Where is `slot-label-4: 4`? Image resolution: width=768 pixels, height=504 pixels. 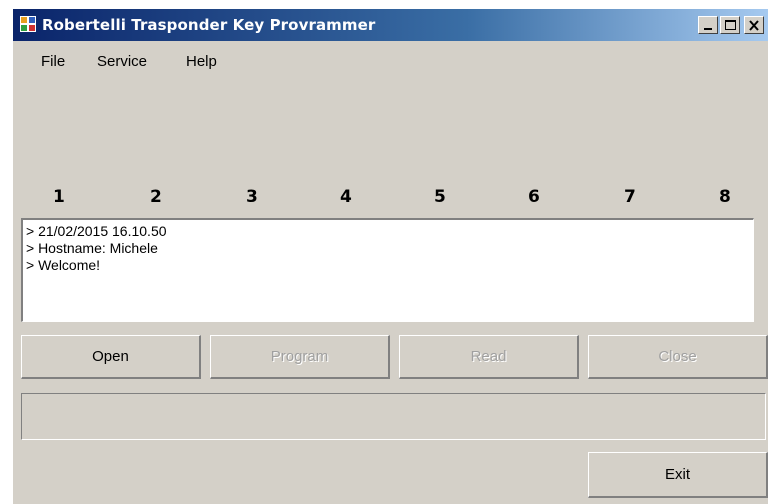 slot-label-4: 4 is located at coordinates (346, 197).